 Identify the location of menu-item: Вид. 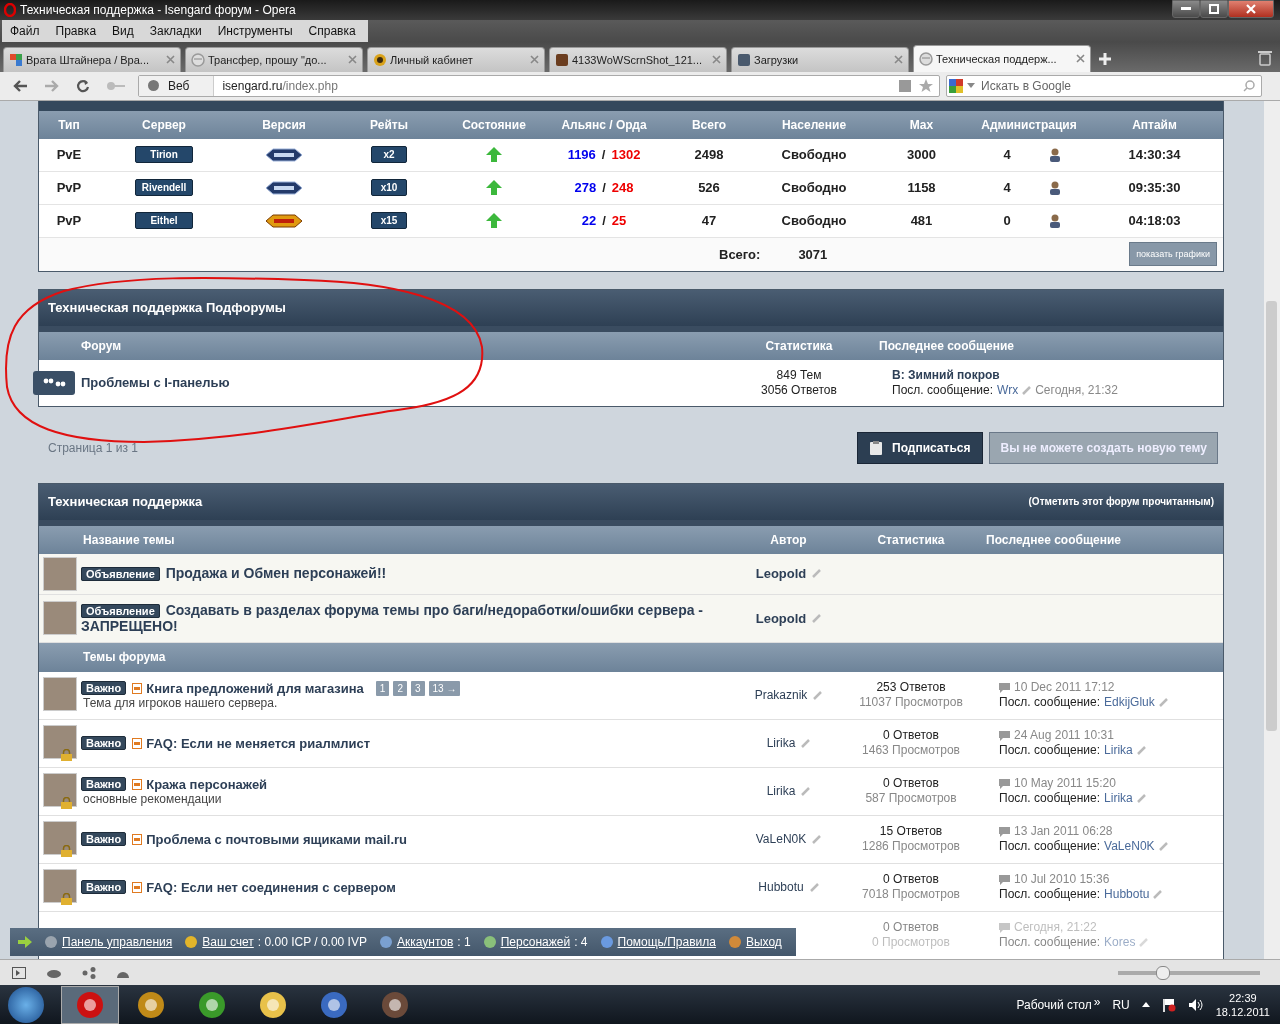
(123, 30).